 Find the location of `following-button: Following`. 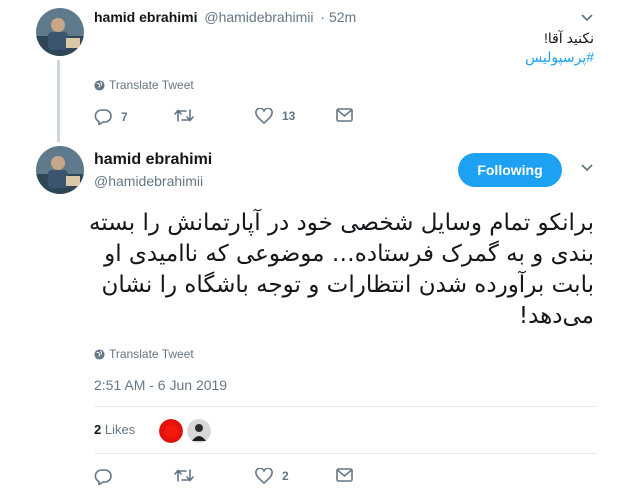

following-button: Following is located at coordinates (510, 170).